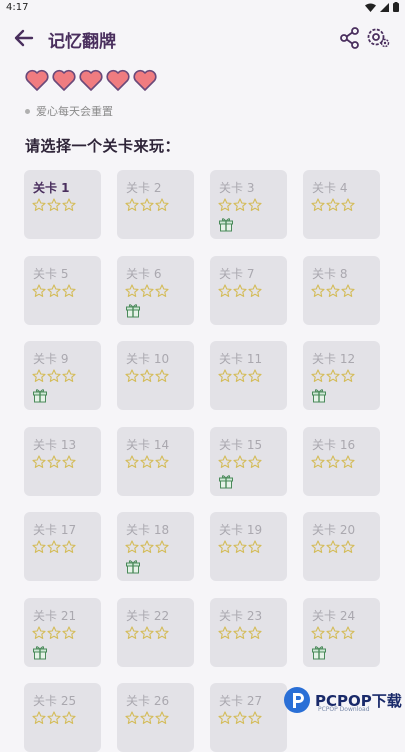 The width and height of the screenshot is (405, 752). I want to click on level-label: 关卡 18, so click(148, 530).